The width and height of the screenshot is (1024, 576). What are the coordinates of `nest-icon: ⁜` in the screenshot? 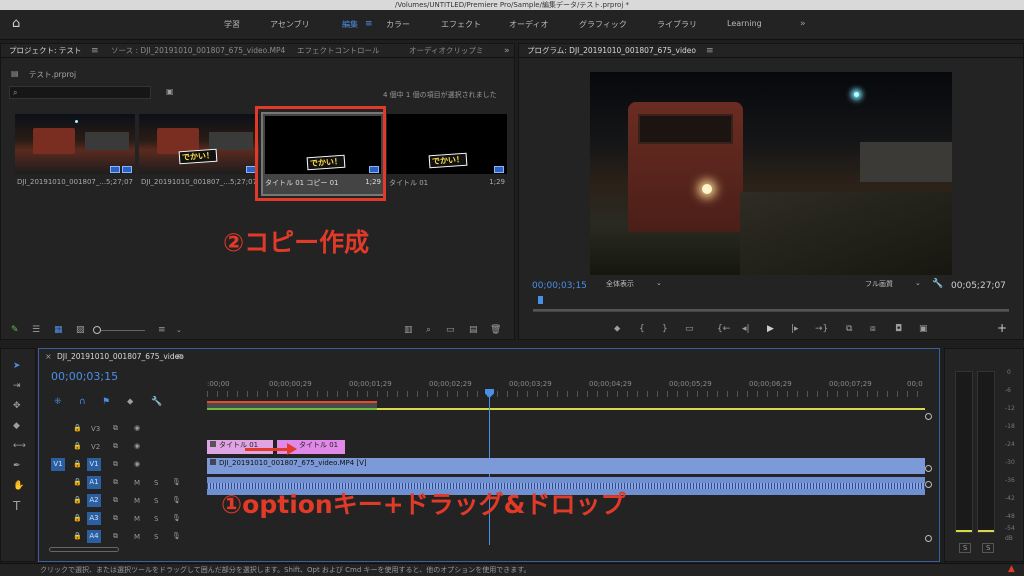 It's located at (58, 402).